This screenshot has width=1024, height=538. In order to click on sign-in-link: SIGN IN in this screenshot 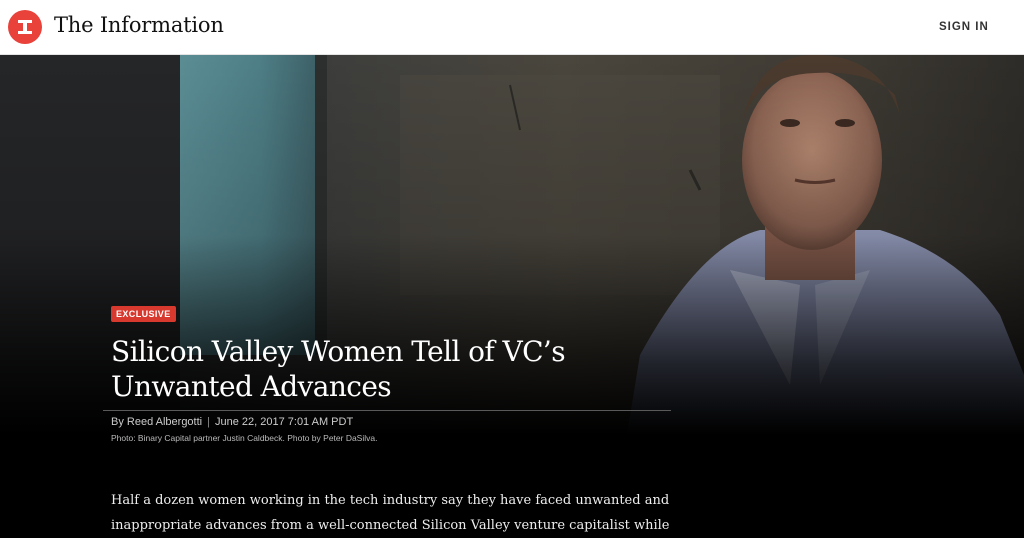, I will do `click(964, 27)`.